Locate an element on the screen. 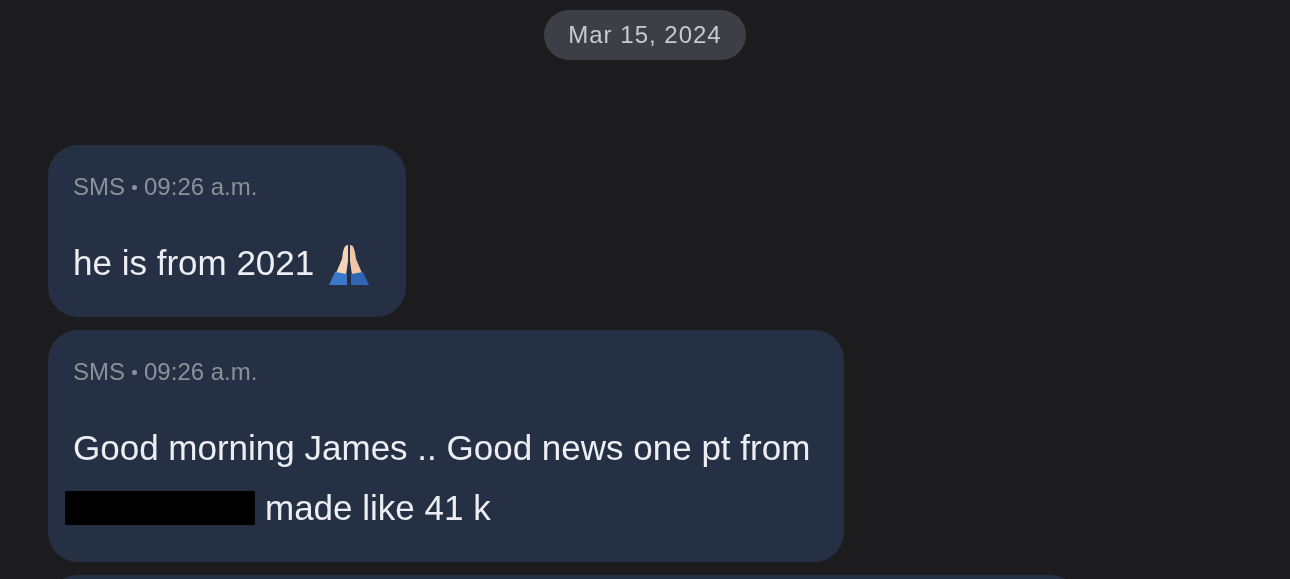  date-chip: Mar 15, 2024 is located at coordinates (645, 35).